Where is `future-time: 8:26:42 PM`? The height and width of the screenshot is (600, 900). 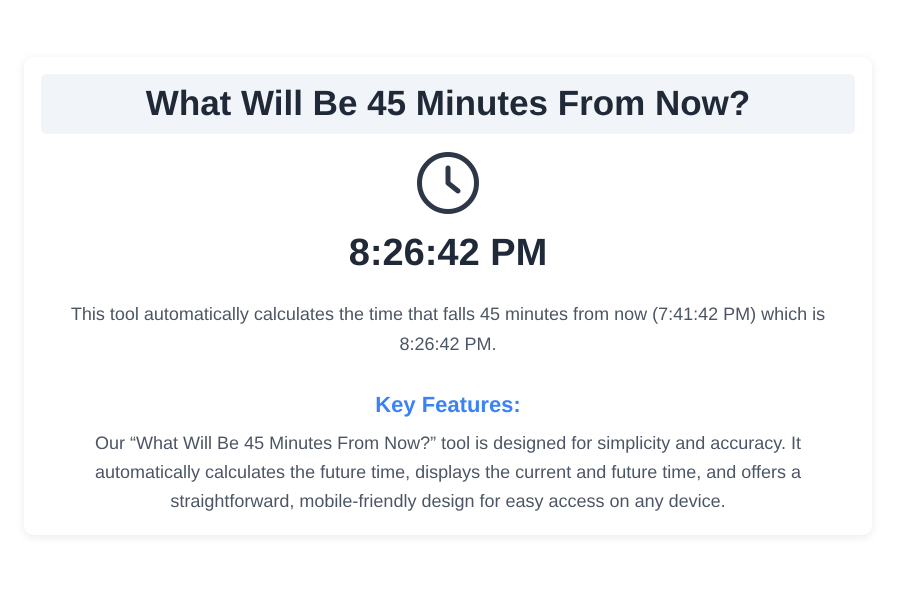
future-time: 8:26:42 PM is located at coordinates (448, 253).